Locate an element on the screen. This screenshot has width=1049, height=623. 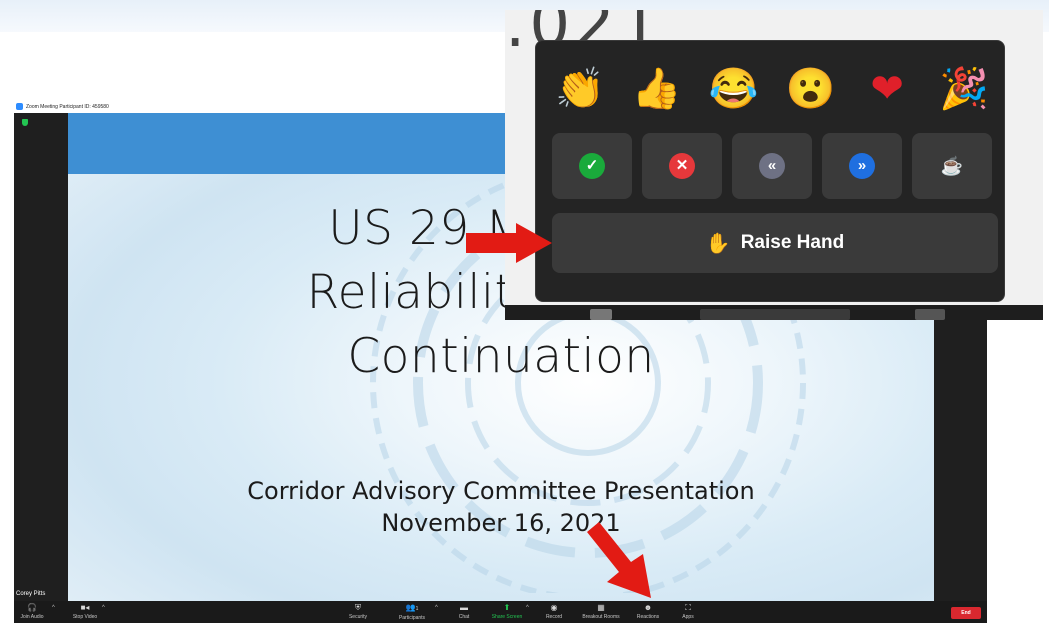
share-screen-icon: ⬆ is located at coordinates (507, 607).